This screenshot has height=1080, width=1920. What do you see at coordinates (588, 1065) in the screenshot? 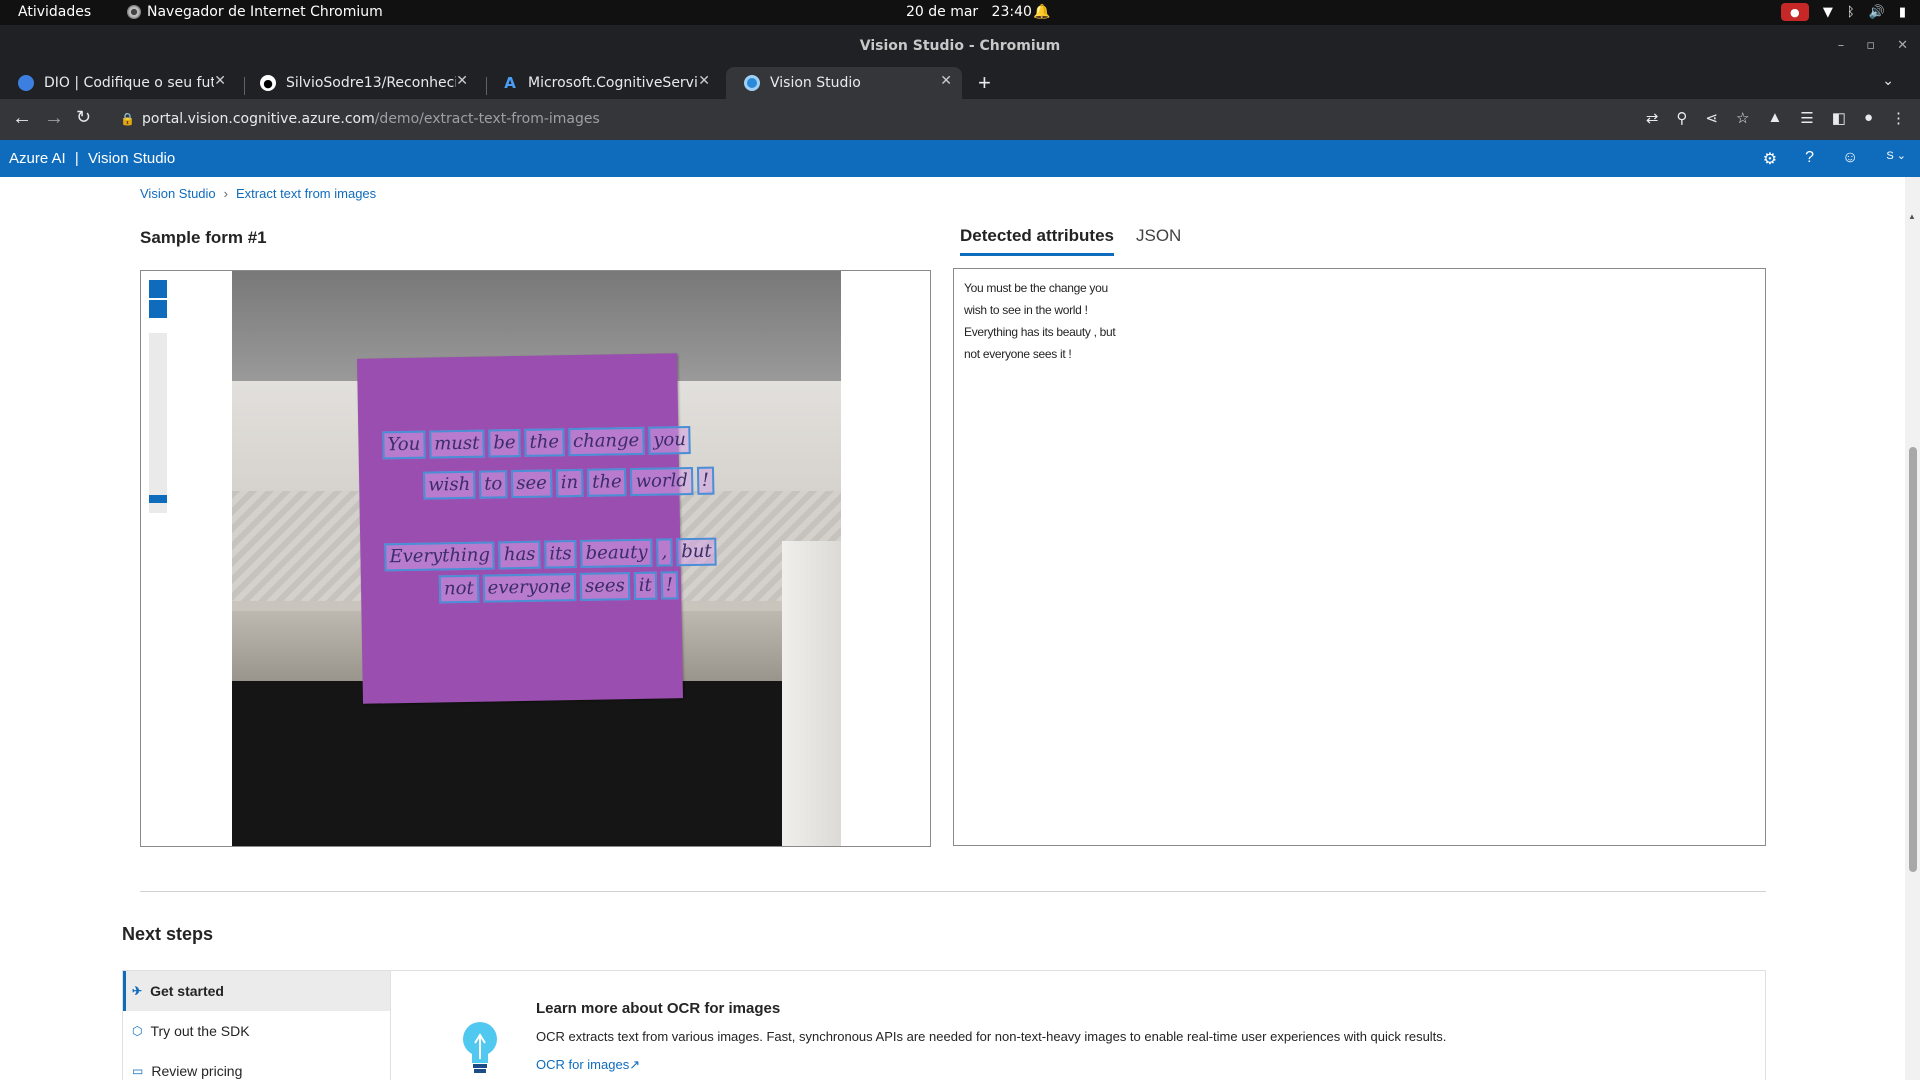
I see `ocr-docs-link: OCR for images↗` at bounding box center [588, 1065].